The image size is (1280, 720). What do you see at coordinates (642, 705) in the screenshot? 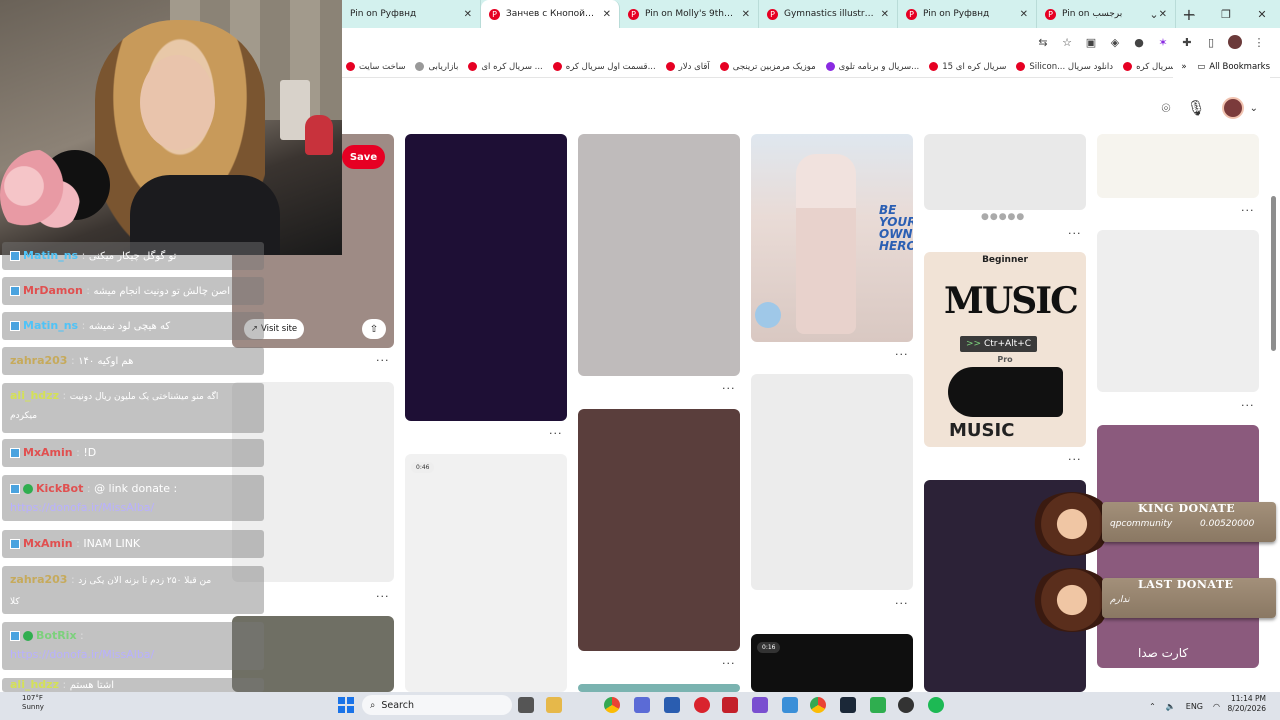
I see `store-icon` at bounding box center [642, 705].